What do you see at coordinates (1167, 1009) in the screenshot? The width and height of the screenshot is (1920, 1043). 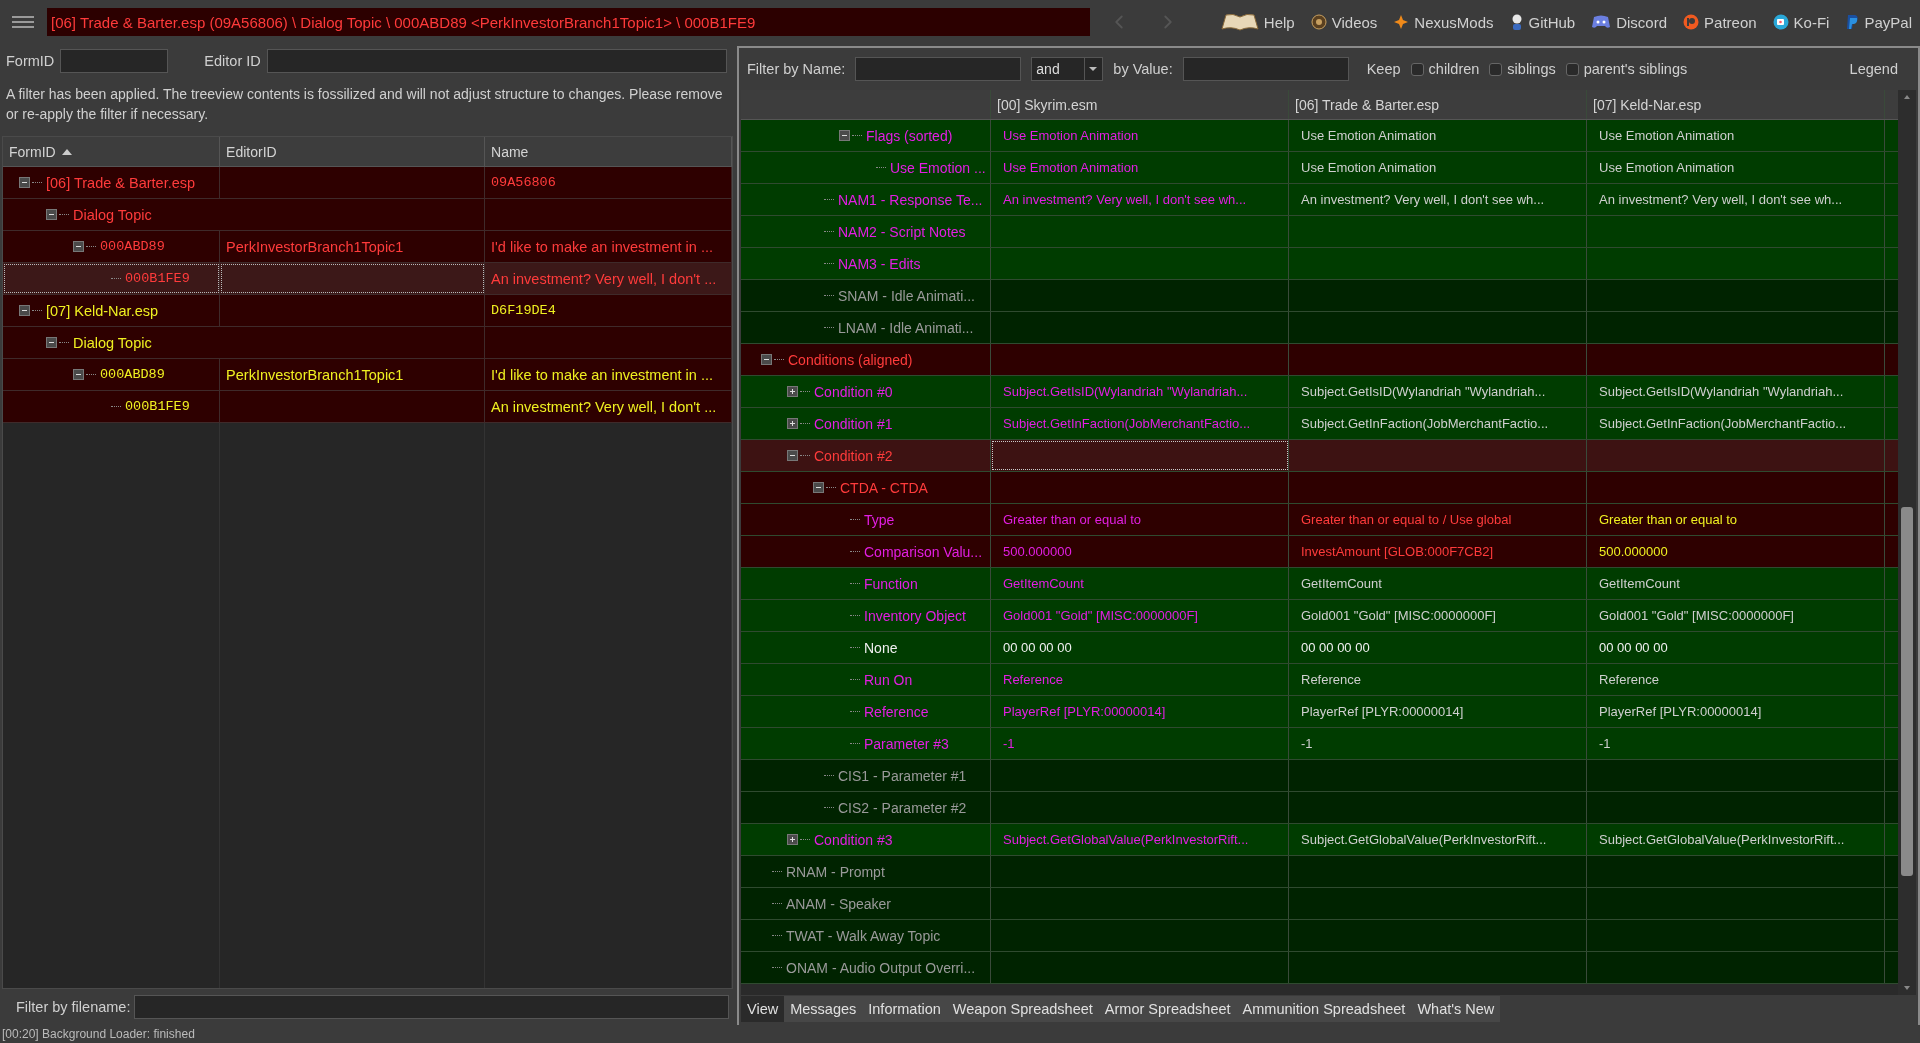 I see `tab: Armor Spreadsheet` at bounding box center [1167, 1009].